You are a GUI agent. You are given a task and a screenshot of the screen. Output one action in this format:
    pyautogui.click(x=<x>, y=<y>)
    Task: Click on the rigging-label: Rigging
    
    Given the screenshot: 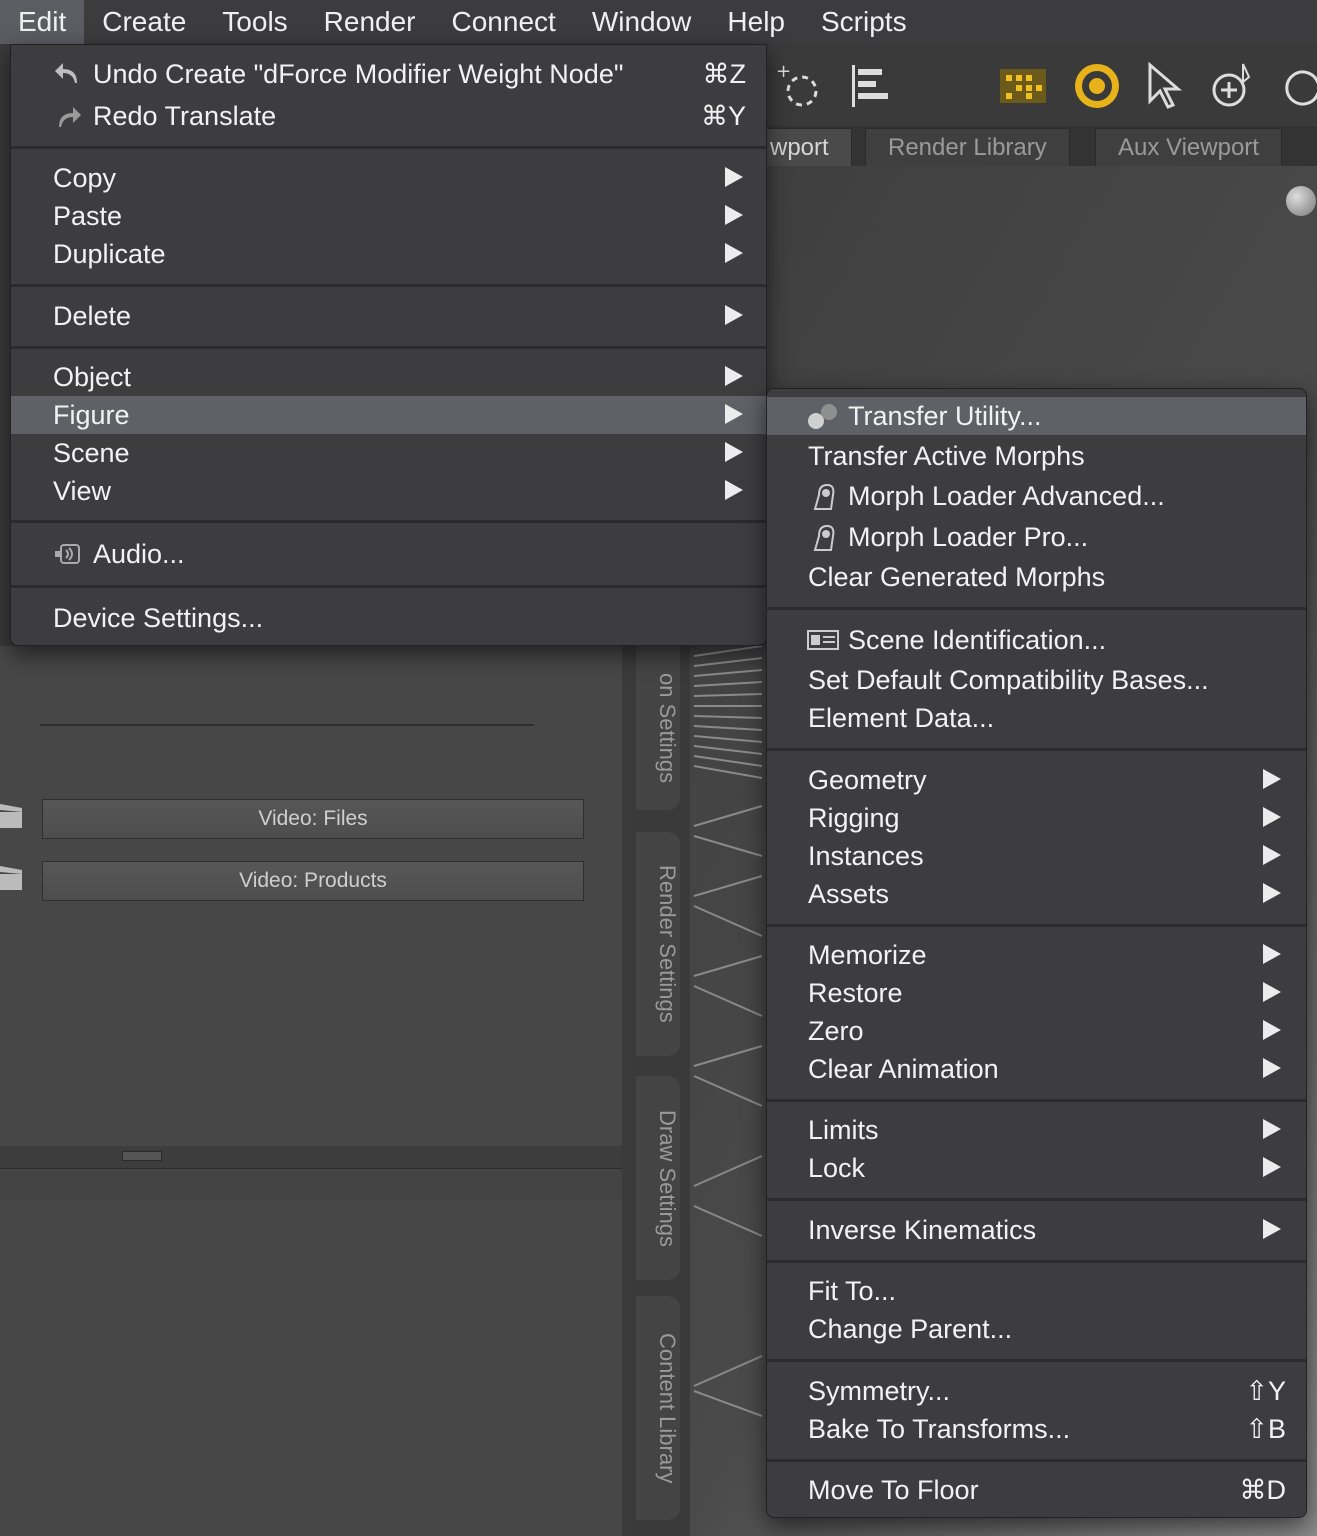 What is the action you would take?
    pyautogui.click(x=854, y=818)
    